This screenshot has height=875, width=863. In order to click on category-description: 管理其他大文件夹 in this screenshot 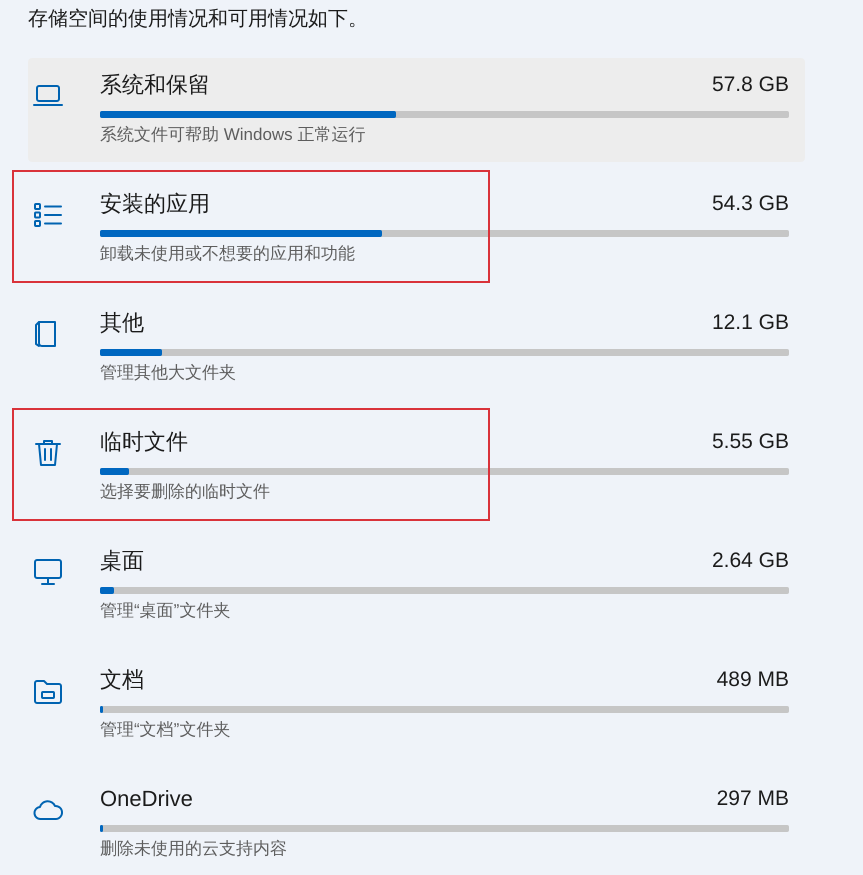, I will do `click(168, 373)`.